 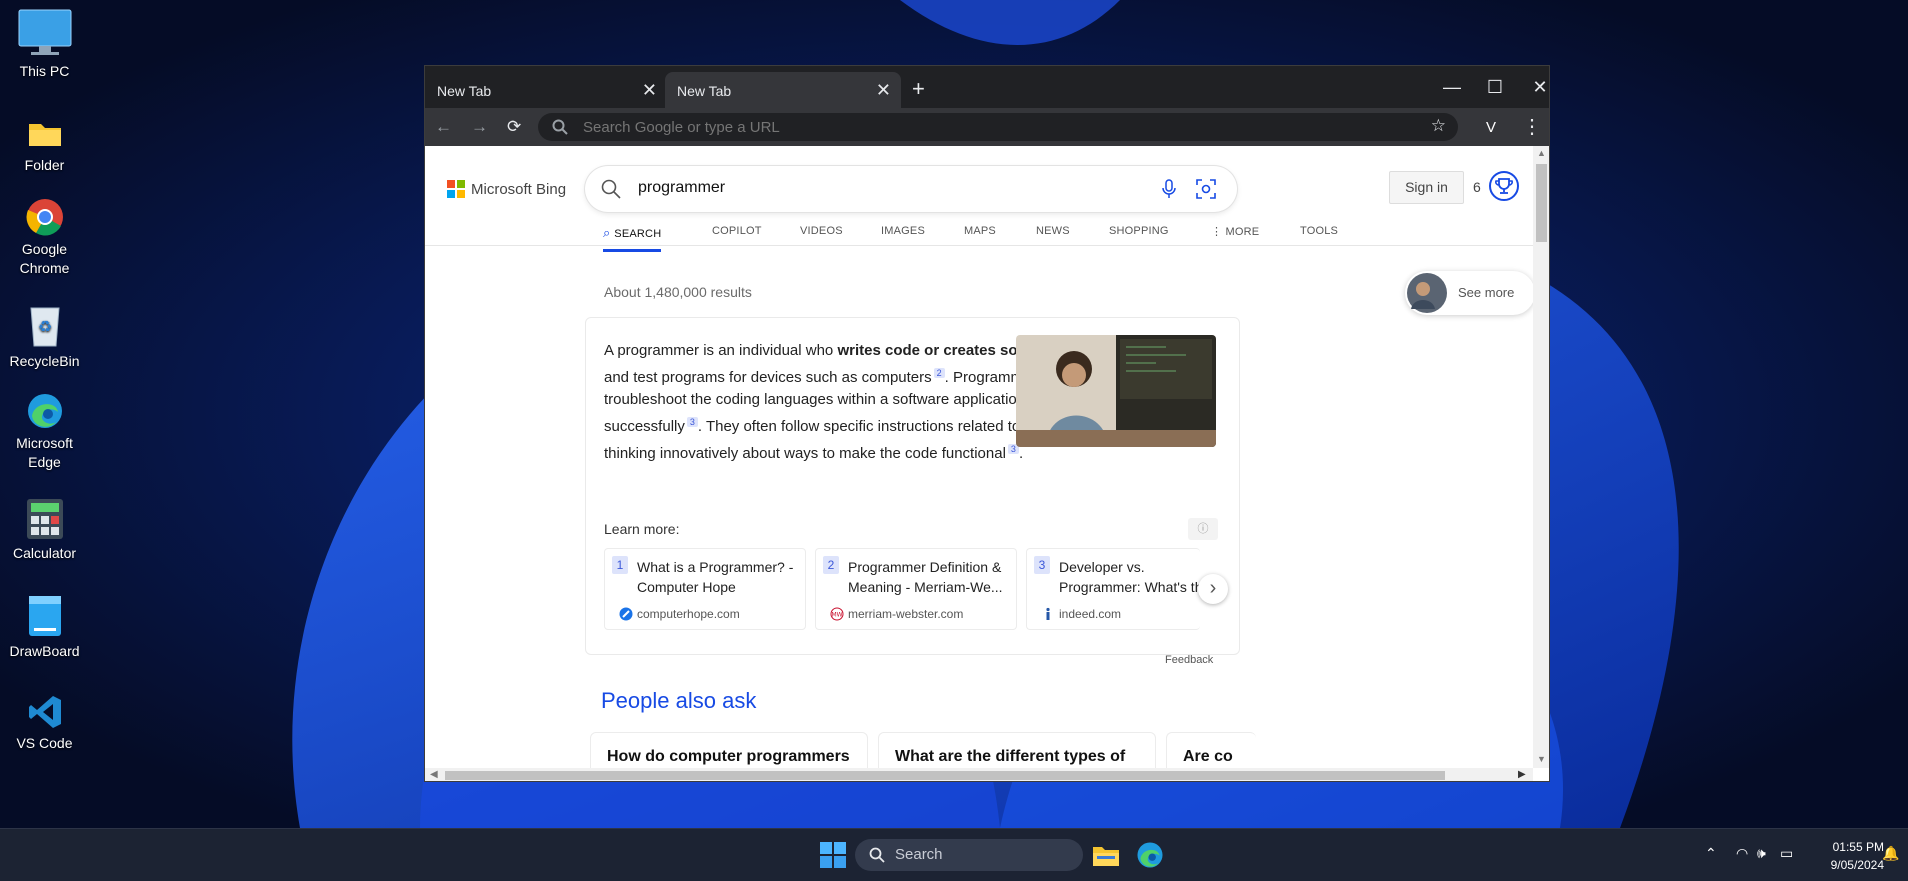 I want to click on minimize-icon: —, so click(x=1452, y=87).